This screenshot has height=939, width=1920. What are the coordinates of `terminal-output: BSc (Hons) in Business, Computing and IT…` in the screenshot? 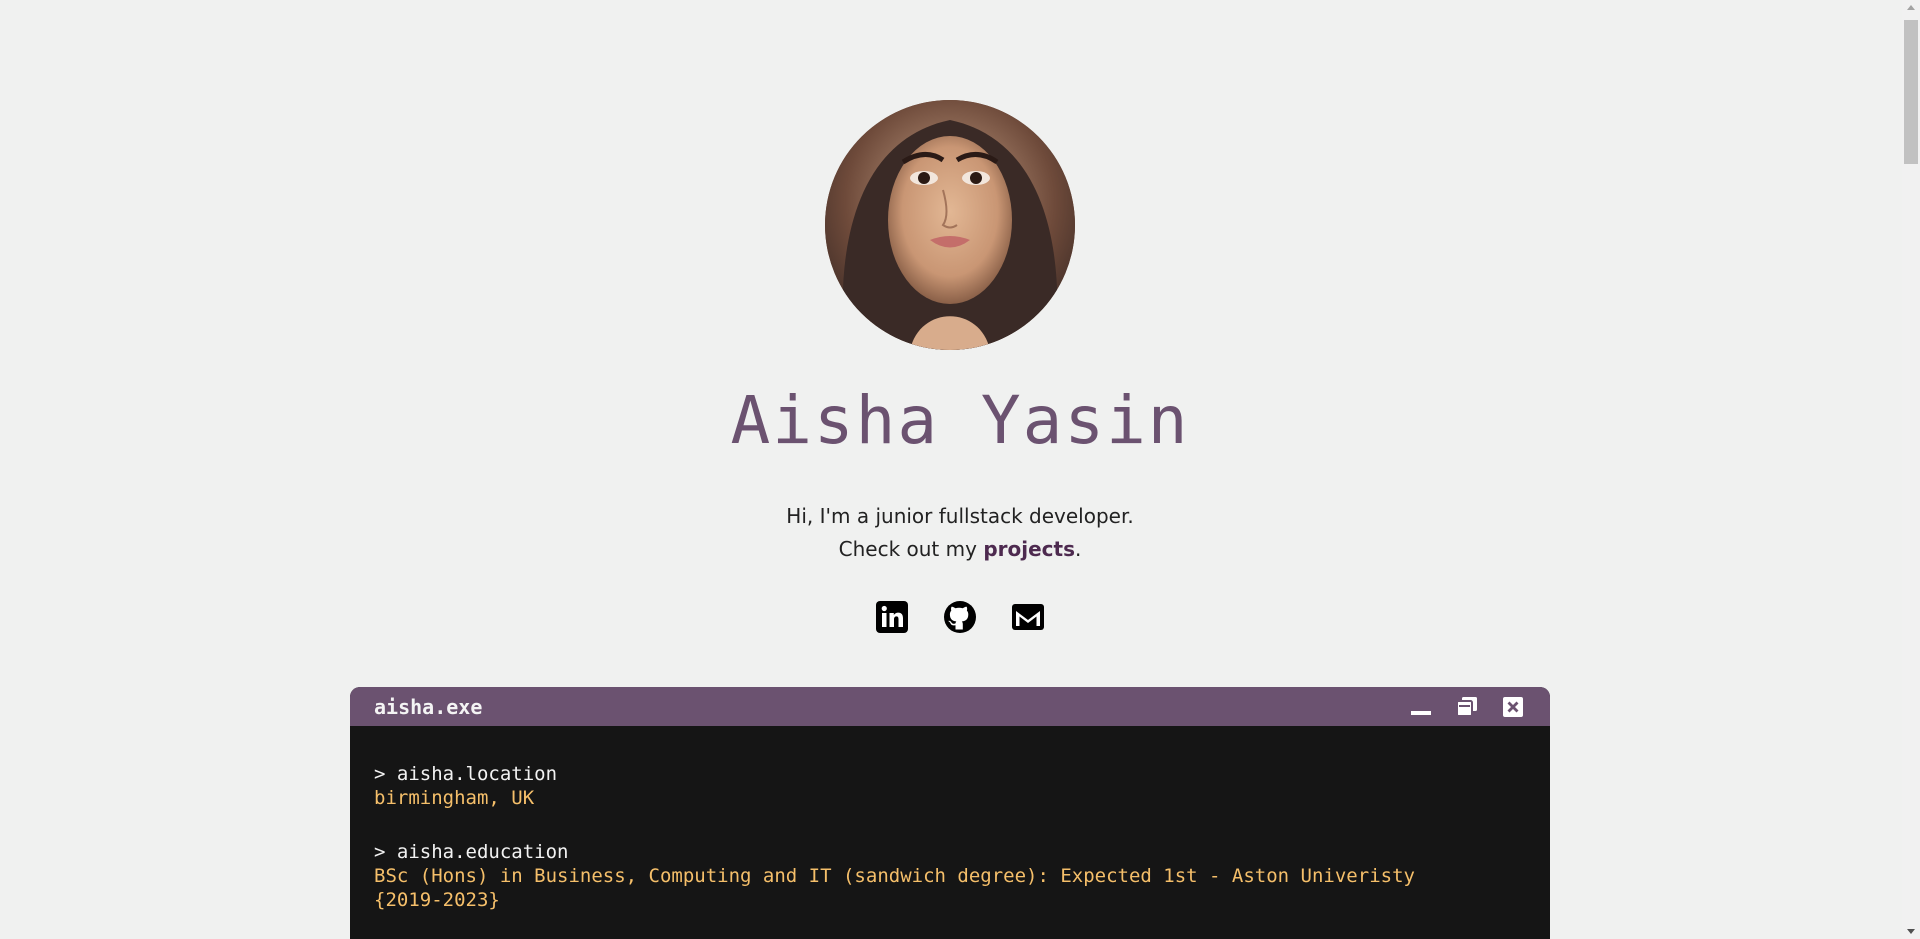 It's located at (894, 876).